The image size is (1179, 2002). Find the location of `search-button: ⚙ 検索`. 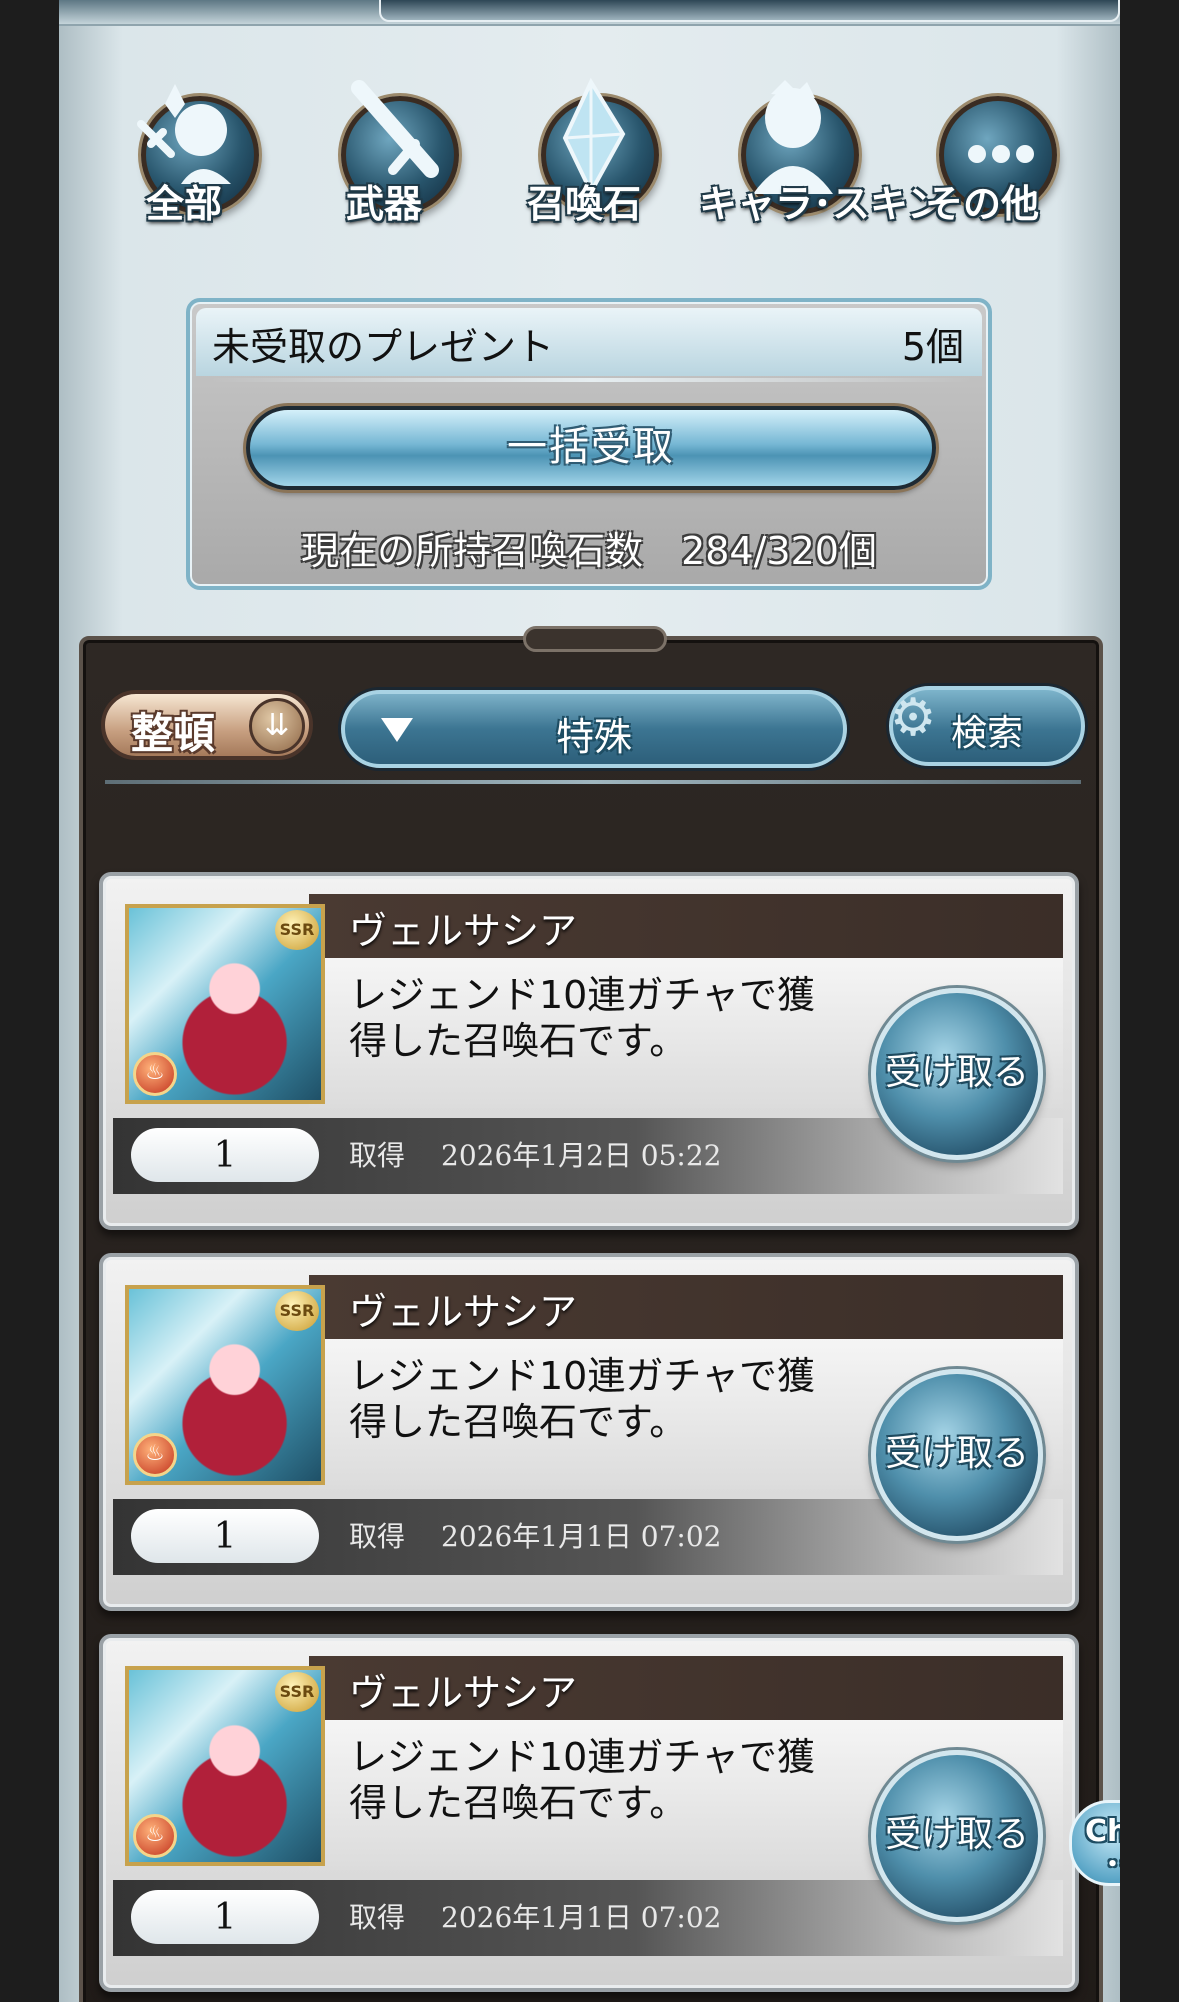

search-button: ⚙ 検索 is located at coordinates (987, 726).